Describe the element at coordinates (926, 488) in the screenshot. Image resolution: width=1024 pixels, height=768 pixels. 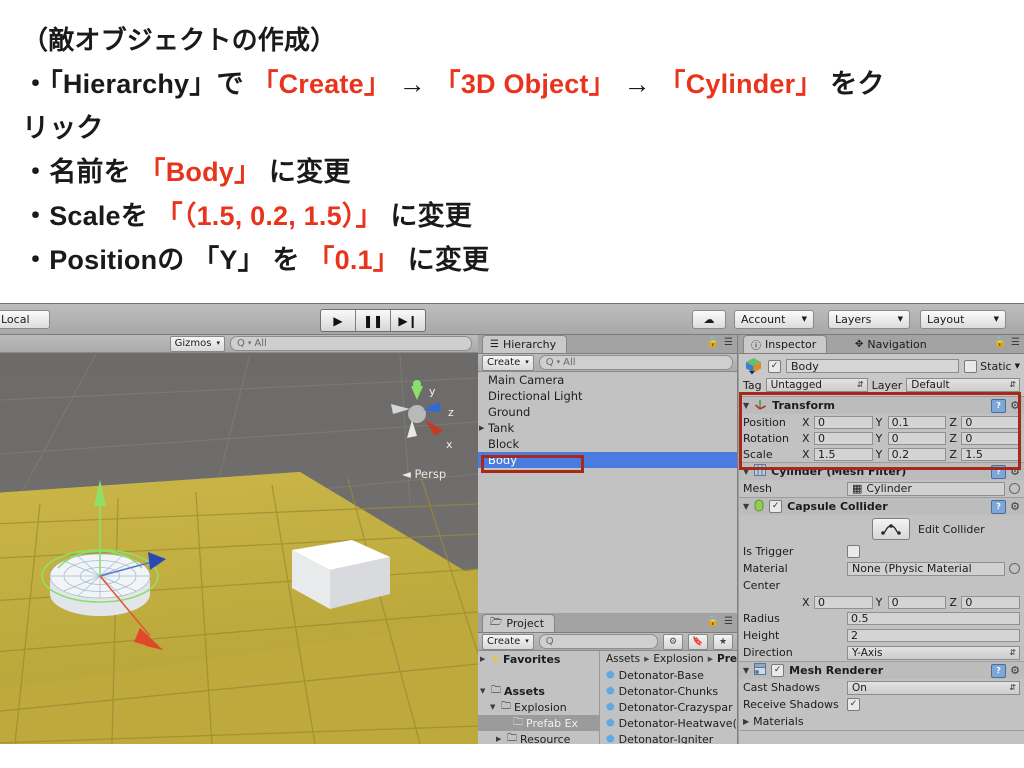
I see `mesh-object-field: ▦ Cylinder` at that location.